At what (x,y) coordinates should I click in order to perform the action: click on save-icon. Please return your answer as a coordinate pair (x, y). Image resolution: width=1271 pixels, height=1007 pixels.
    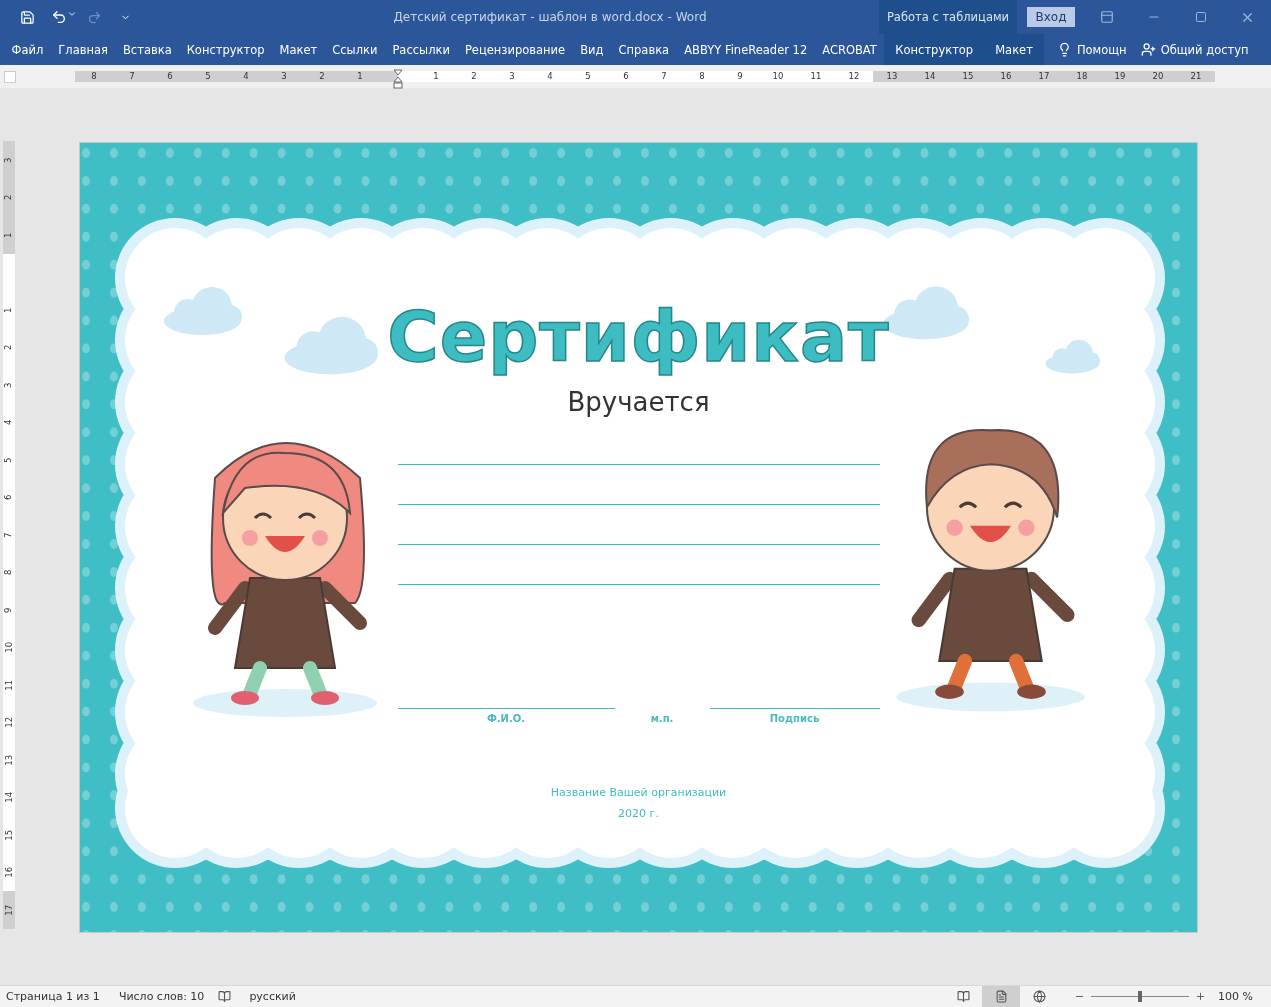
    Looking at the image, I should click on (27, 17).